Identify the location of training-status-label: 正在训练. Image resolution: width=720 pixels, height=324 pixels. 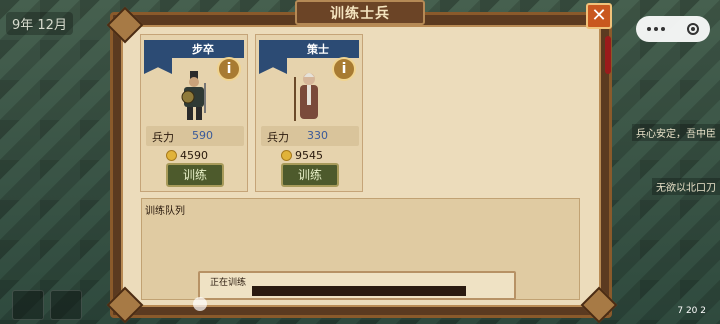
(228, 283).